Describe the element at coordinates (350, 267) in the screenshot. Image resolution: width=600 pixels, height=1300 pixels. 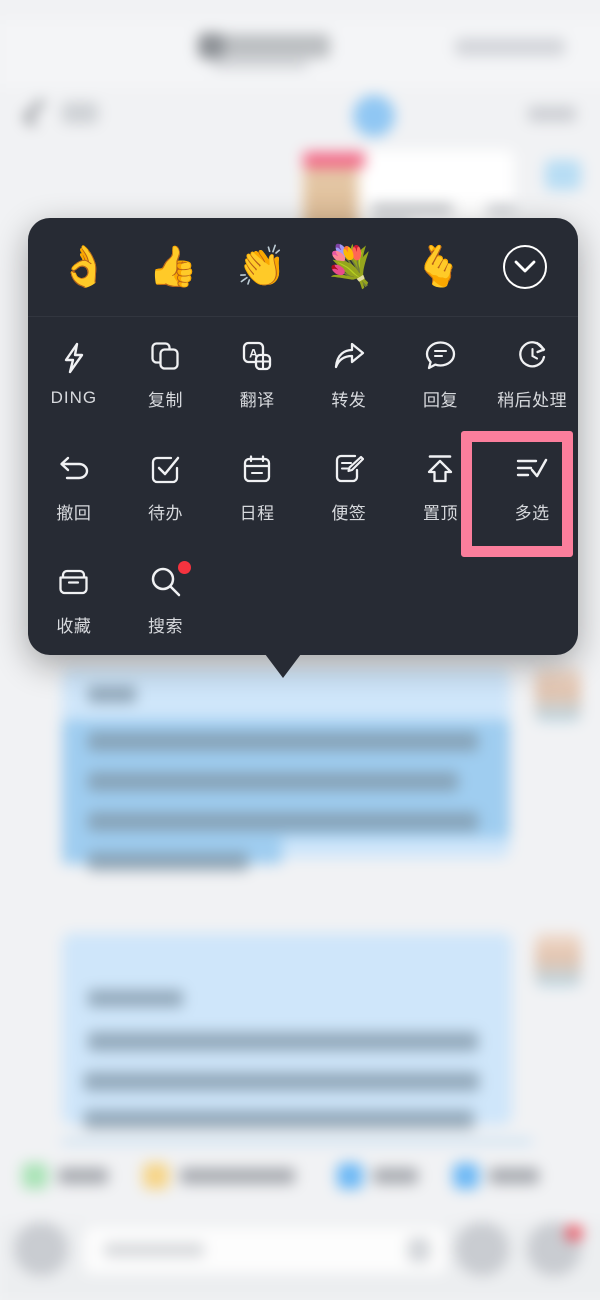
I see `flower-hand-emoji: 💐` at that location.